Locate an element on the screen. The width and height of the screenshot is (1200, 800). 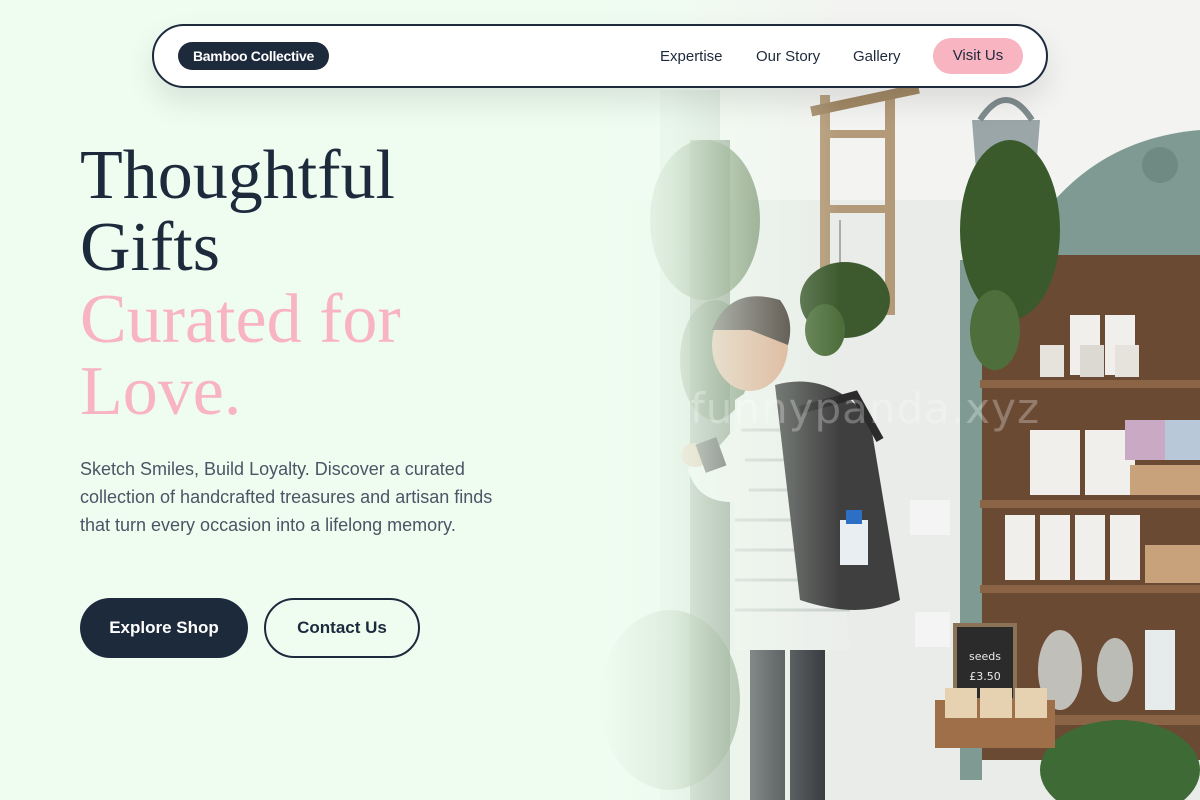
hero-headline: Thoughtful Gifts Curated for Love. is located at coordinates (240, 284).